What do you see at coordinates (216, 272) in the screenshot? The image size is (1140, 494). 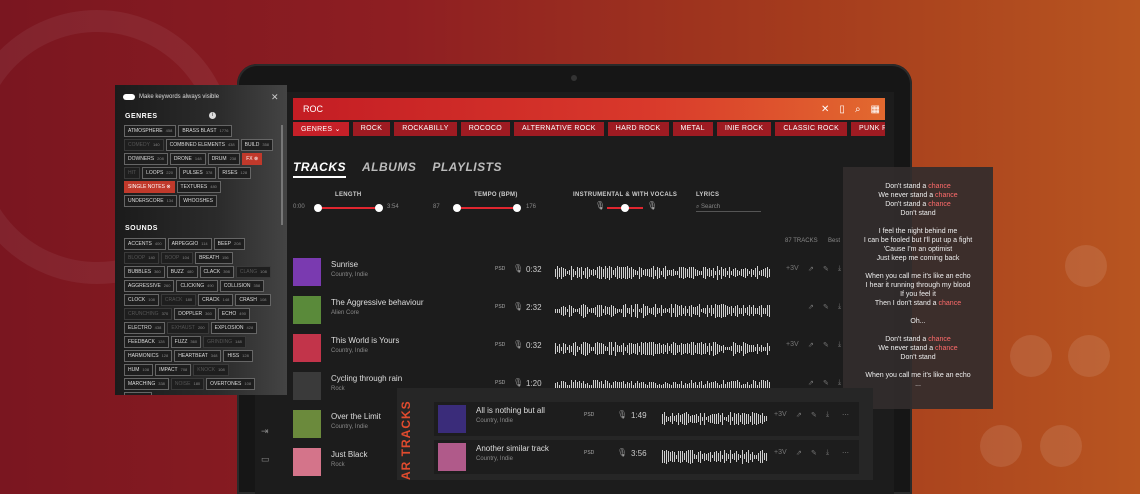 I see `keyword-chip: CLACK 398` at bounding box center [216, 272].